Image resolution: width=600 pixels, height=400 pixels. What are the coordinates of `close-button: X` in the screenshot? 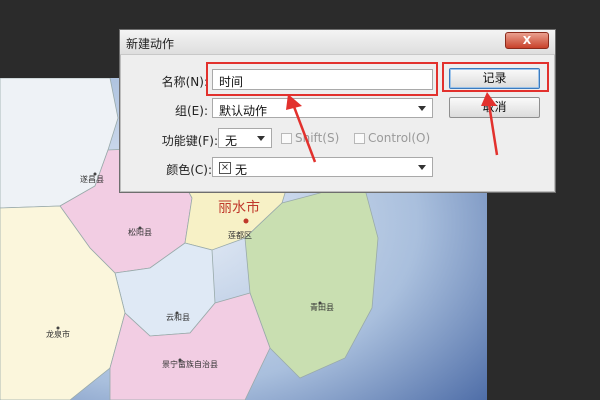 It's located at (527, 40).